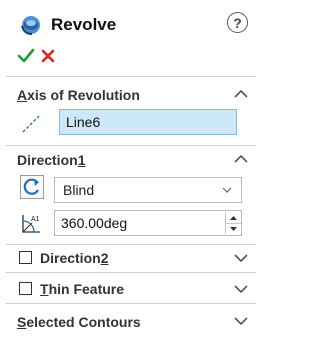  I want to click on selected-contours-label-rest: elected Contours, so click(83, 322).